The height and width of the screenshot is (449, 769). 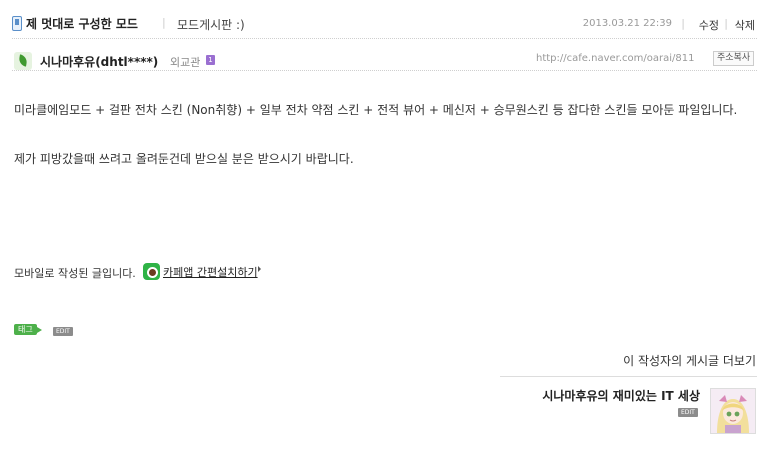 What do you see at coordinates (210, 272) in the screenshot?
I see `cafe-app-install-link: 카페앱 간편설치하기` at bounding box center [210, 272].